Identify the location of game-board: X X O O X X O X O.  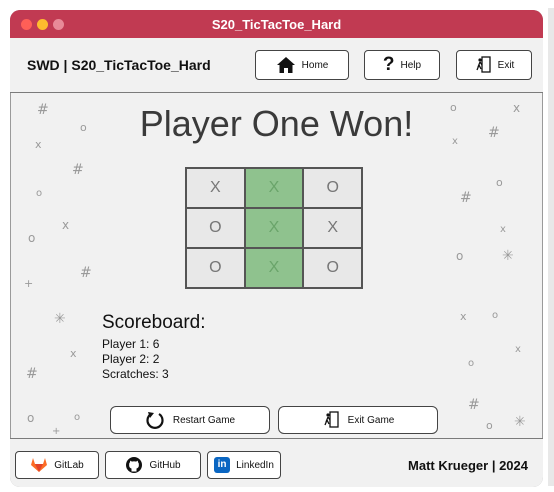
(274, 228).